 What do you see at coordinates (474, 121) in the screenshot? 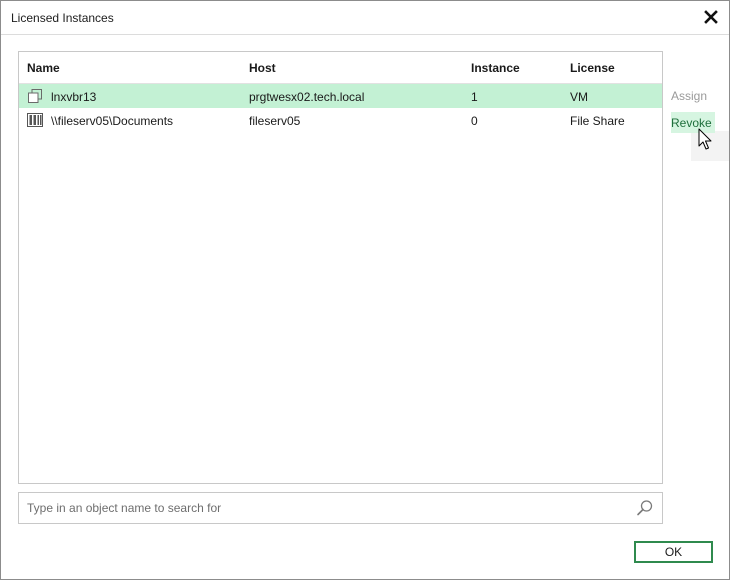
I see `row-instance: 0` at bounding box center [474, 121].